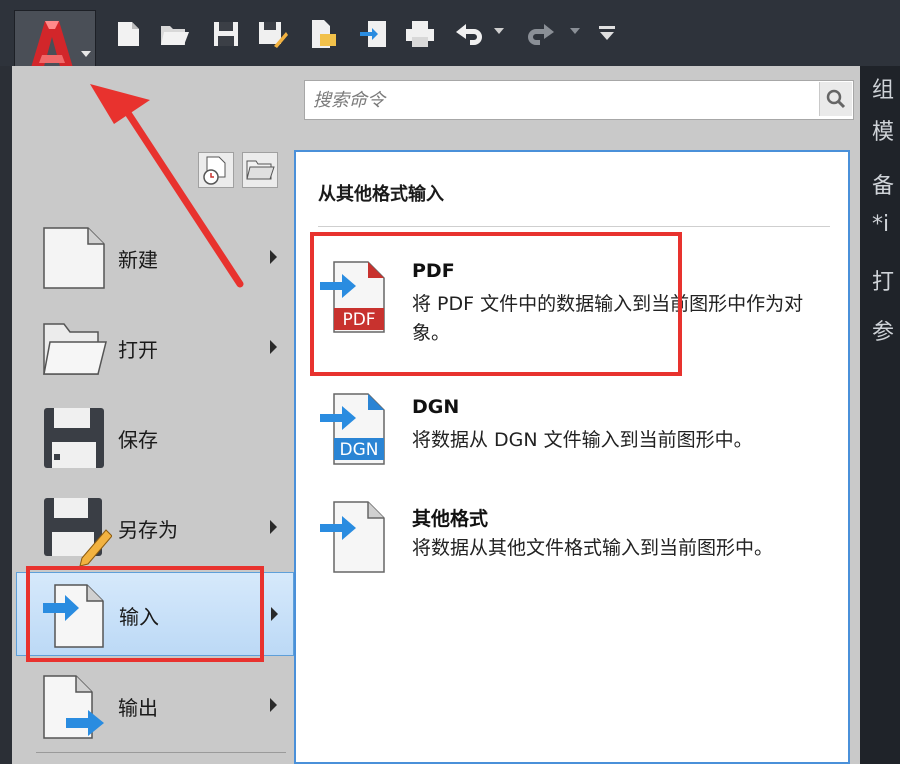 The image size is (900, 764). What do you see at coordinates (883, 132) in the screenshot?
I see `strip-text: 模` at bounding box center [883, 132].